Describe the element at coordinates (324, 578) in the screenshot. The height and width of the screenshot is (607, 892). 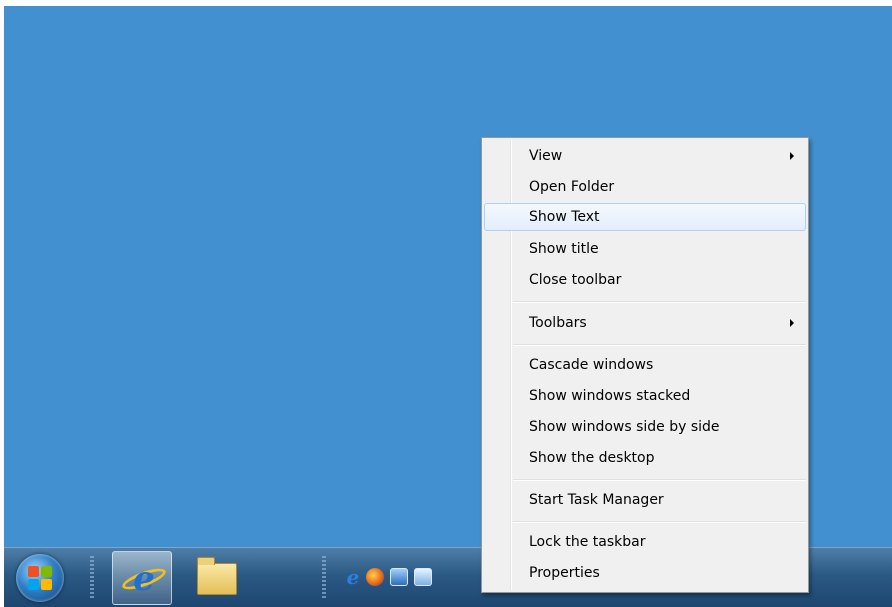
I see `quick-launch-grip` at that location.